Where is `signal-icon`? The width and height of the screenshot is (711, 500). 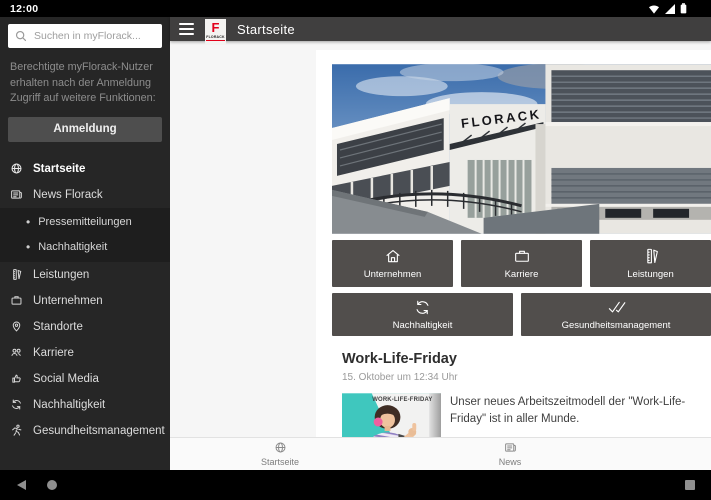
signal-icon is located at coordinates (670, 8).